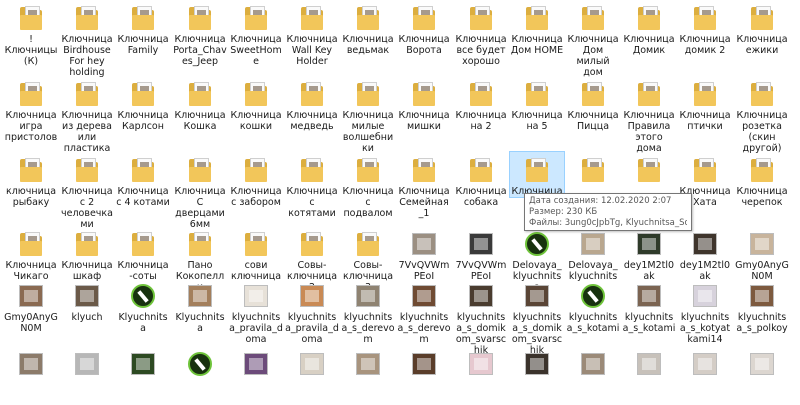 Image resolution: width=800 pixels, height=405 pixels. Describe the element at coordinates (537, 28) in the screenshot. I see `folder-item: Ключница Дом HOME` at that location.